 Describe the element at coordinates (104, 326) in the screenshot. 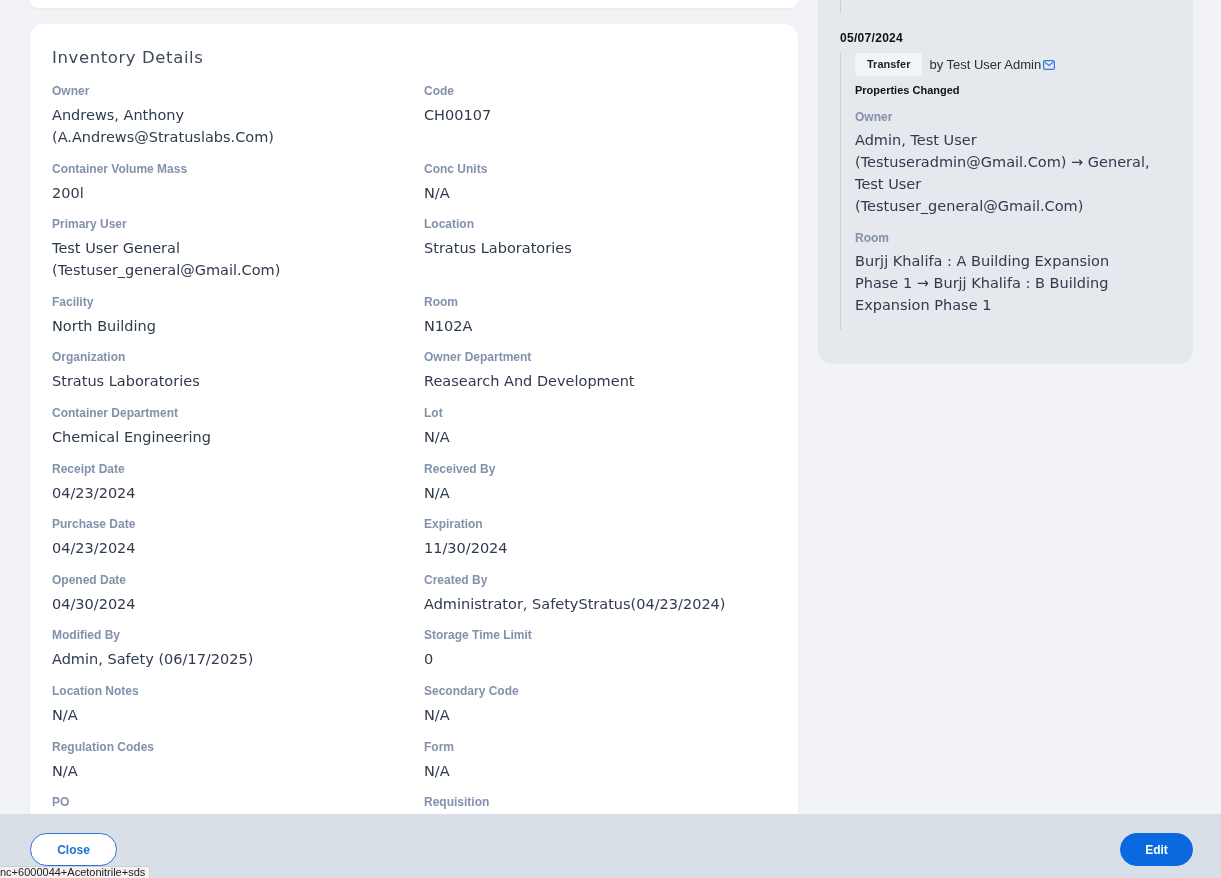

I see `field-value: North Building` at that location.